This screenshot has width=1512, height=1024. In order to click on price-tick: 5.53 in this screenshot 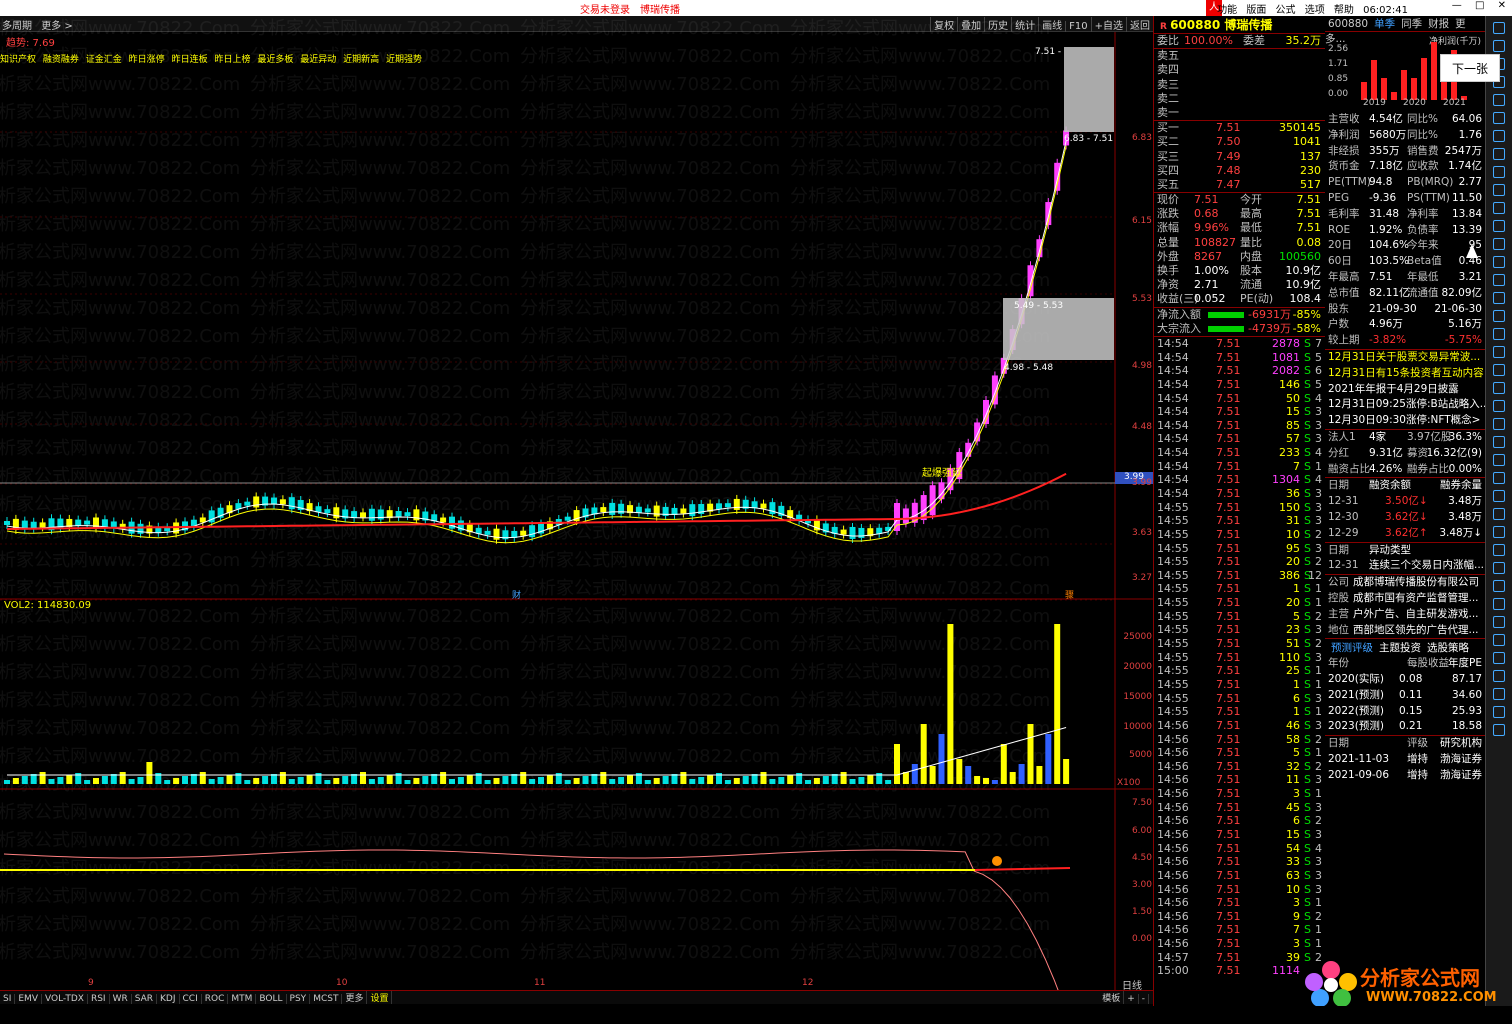, I will do `click(1141, 299)`.